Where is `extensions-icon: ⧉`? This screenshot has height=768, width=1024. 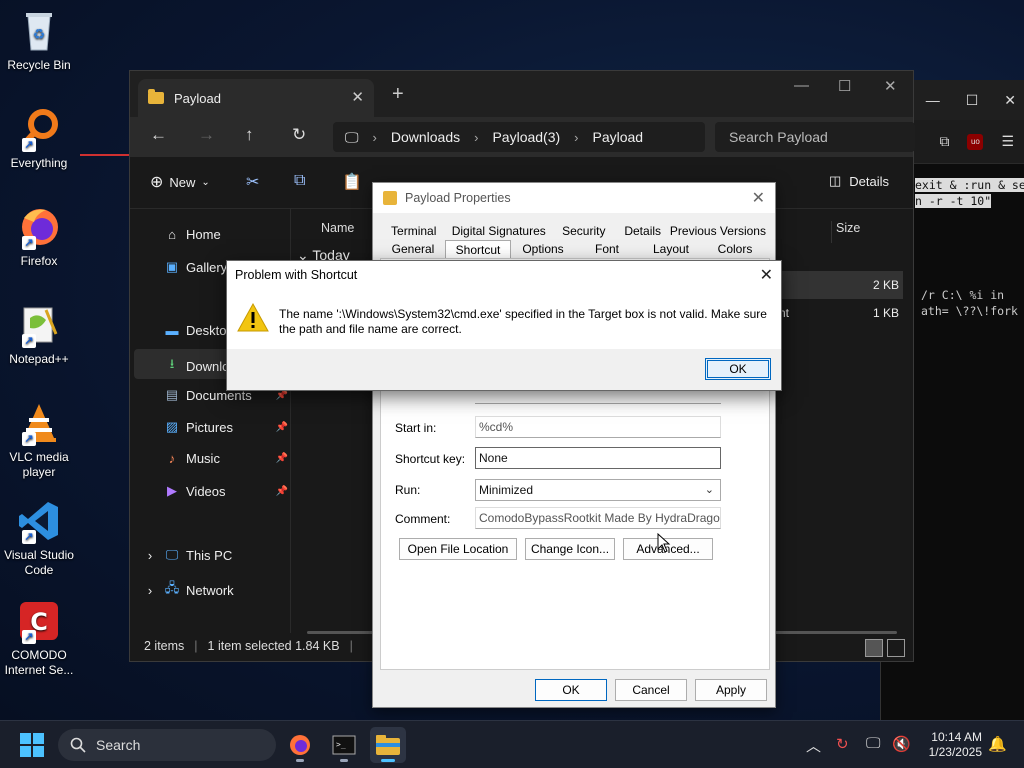
extensions-icon: ⧉ is located at coordinates (944, 141).